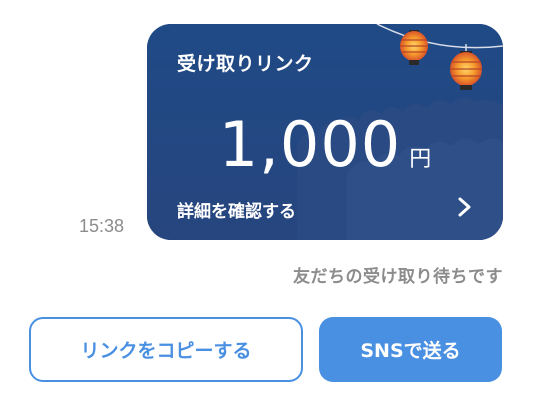  I want to click on share-sns-label: SNSで送る, so click(410, 351).